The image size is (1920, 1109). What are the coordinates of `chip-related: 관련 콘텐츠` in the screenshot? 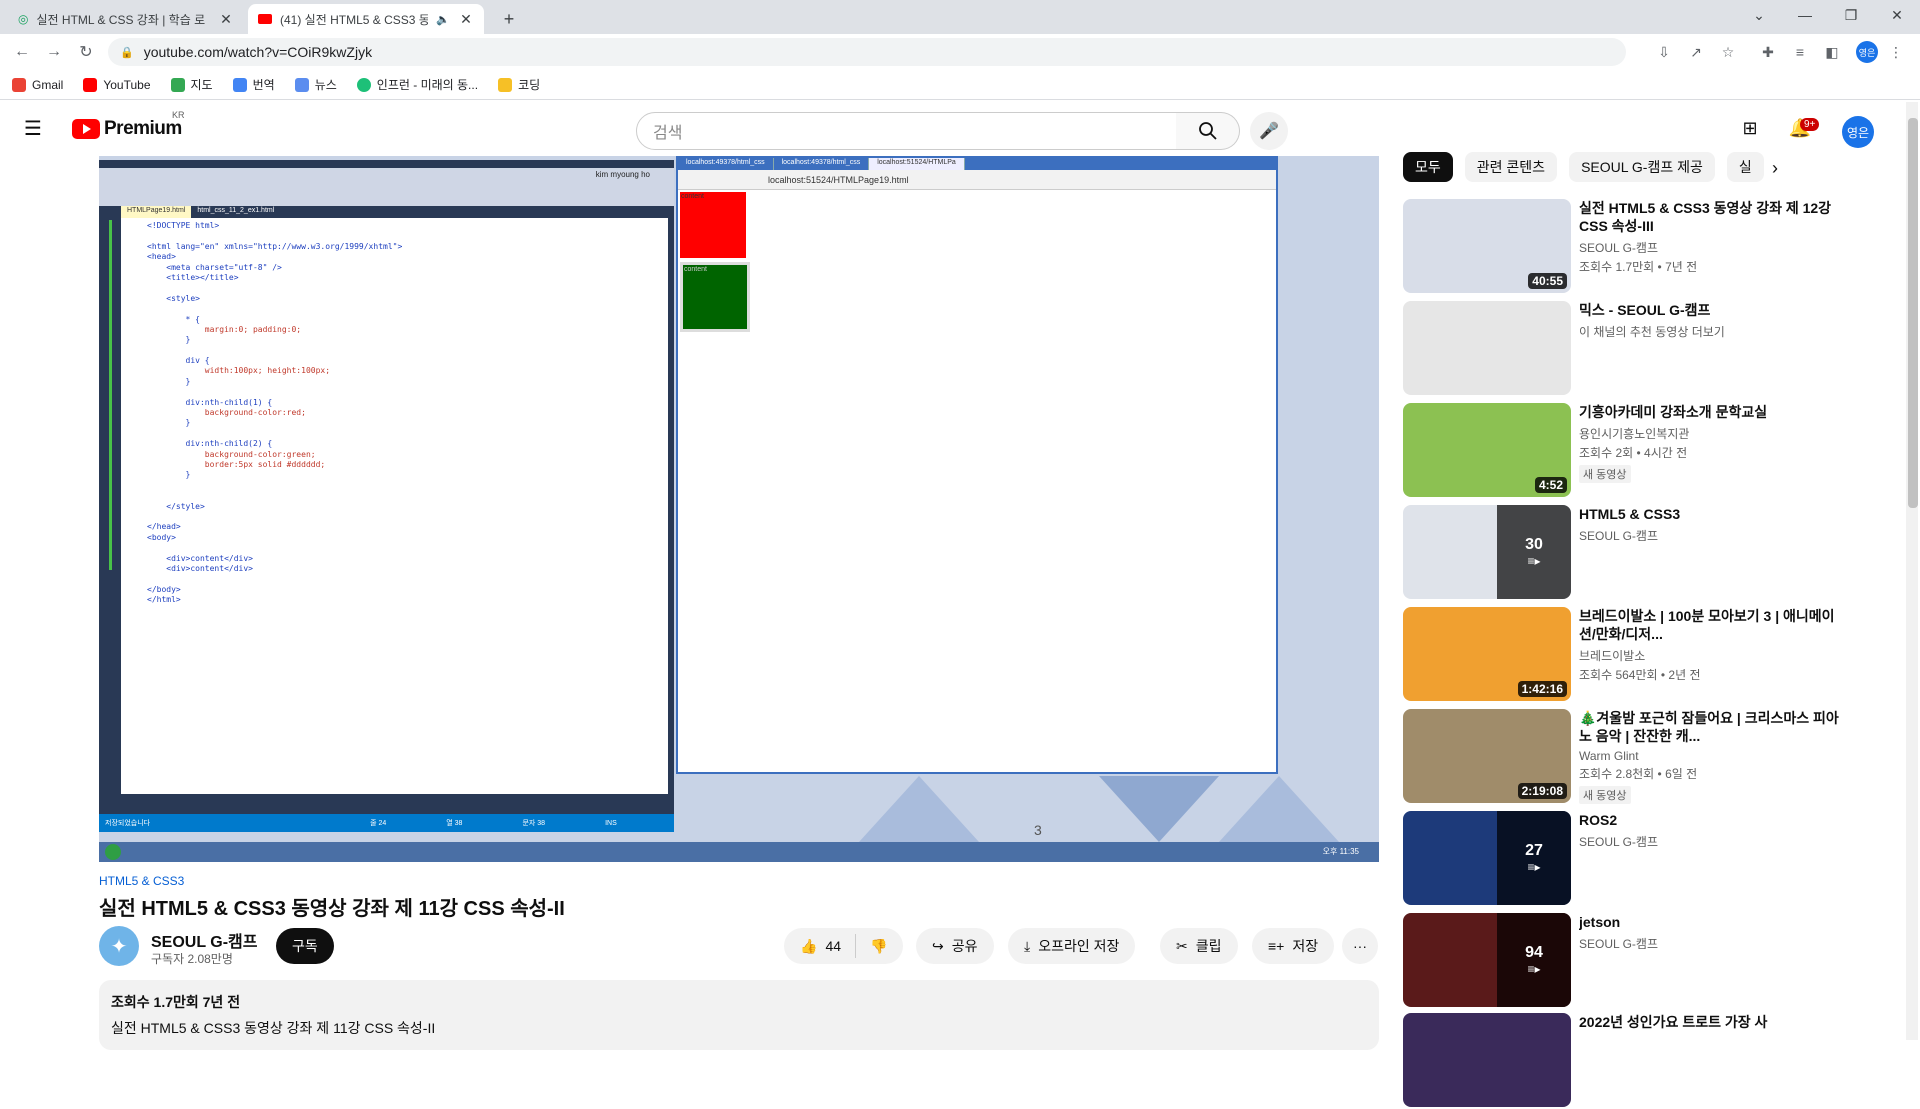 It's located at (1511, 167).